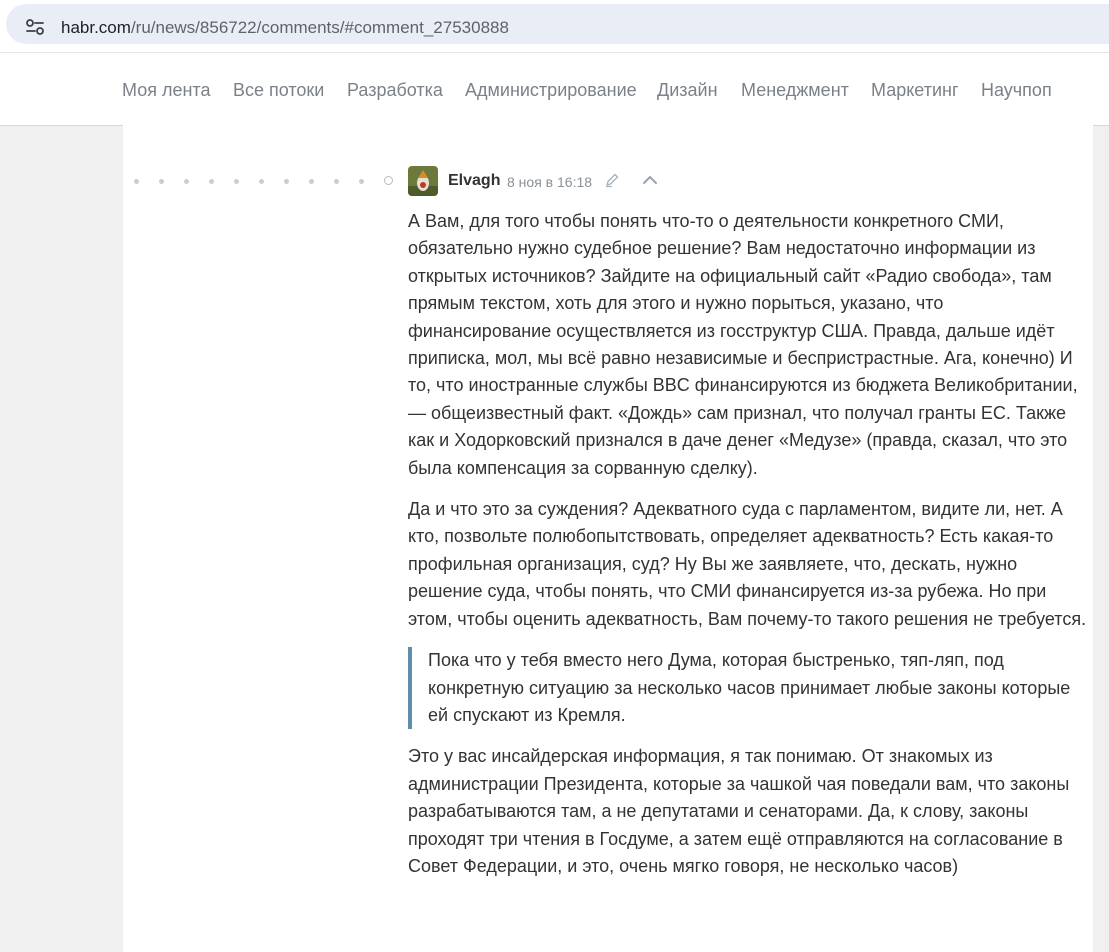 This screenshot has width=1109, height=952. Describe the element at coordinates (96, 27) in the screenshot. I see `url-host: habr.com` at that location.